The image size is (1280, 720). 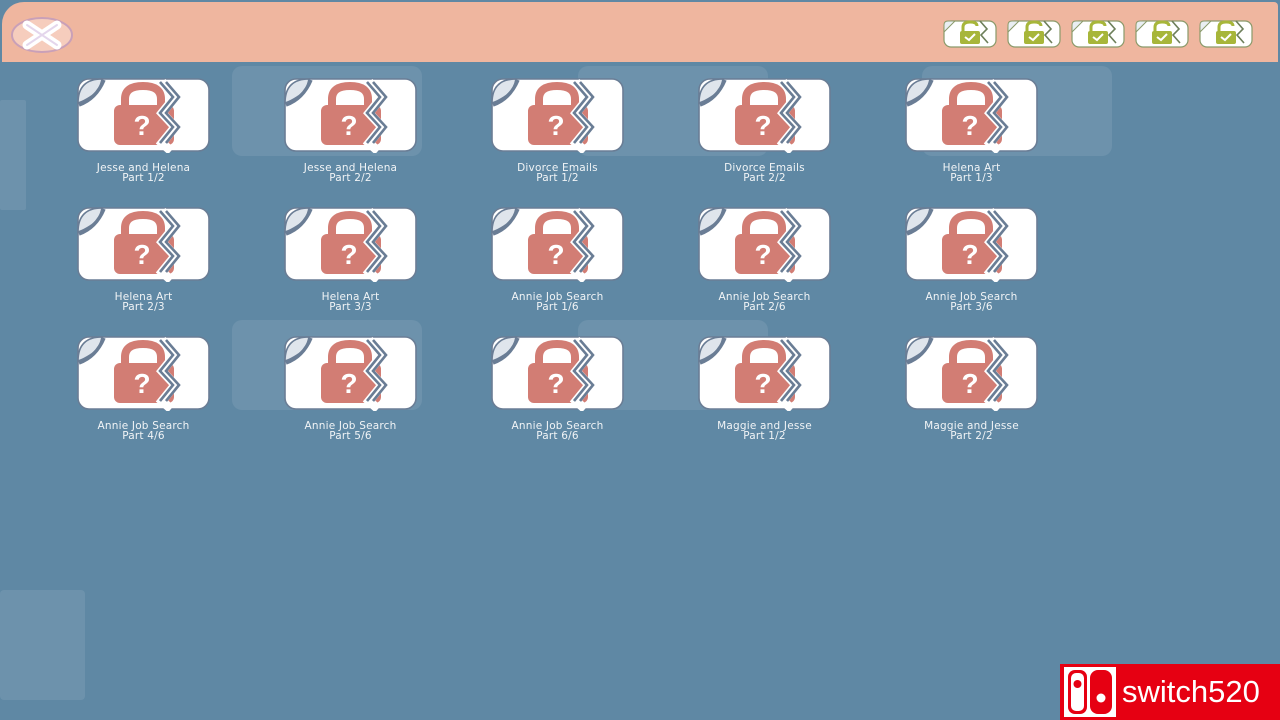 I want to click on switch-logo-icon, so click(x=1090, y=692).